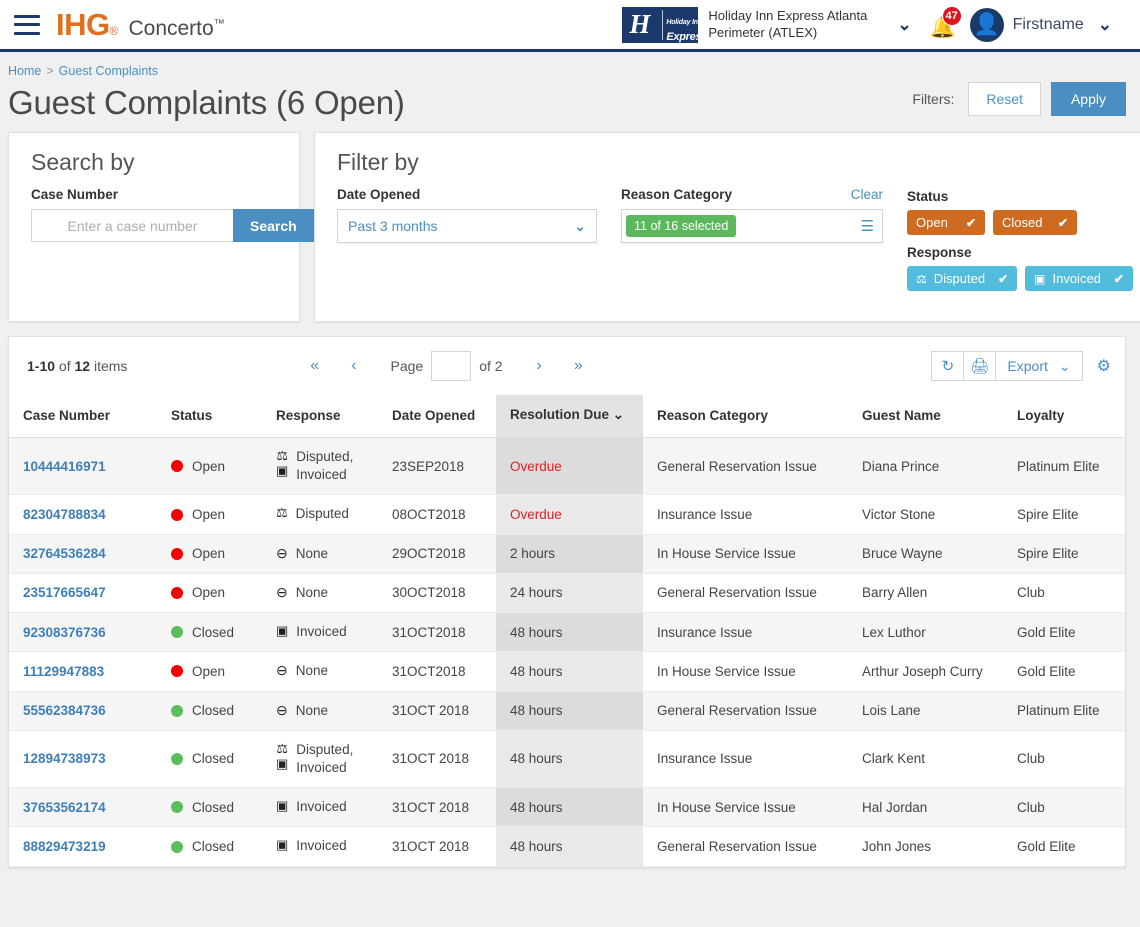 Image resolution: width=1140 pixels, height=927 pixels. I want to click on case-number-link: 55562384736, so click(64, 710).